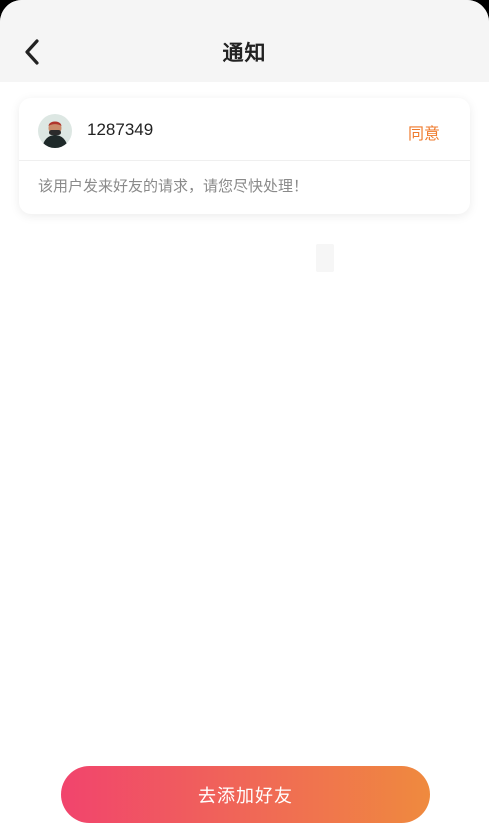 This screenshot has height=824, width=489. I want to click on request-message: 该用户发来好友的请求，请您尽快处理！, so click(173, 186).